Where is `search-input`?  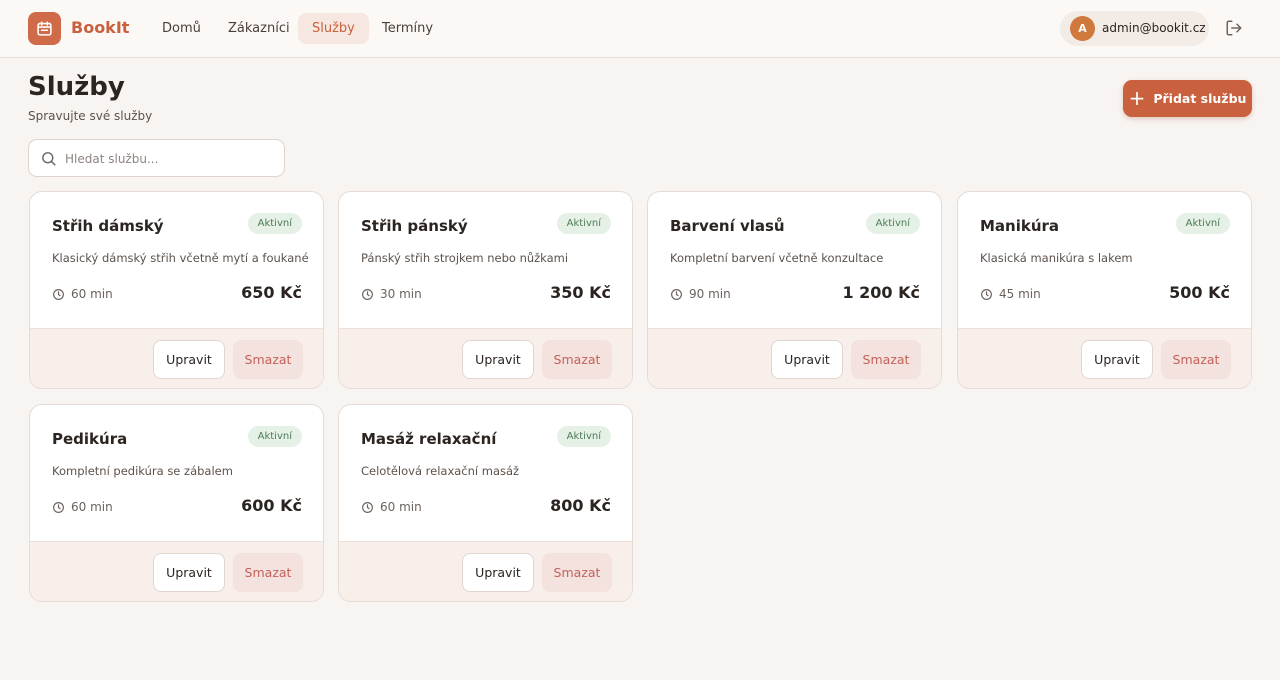 search-input is located at coordinates (170, 158).